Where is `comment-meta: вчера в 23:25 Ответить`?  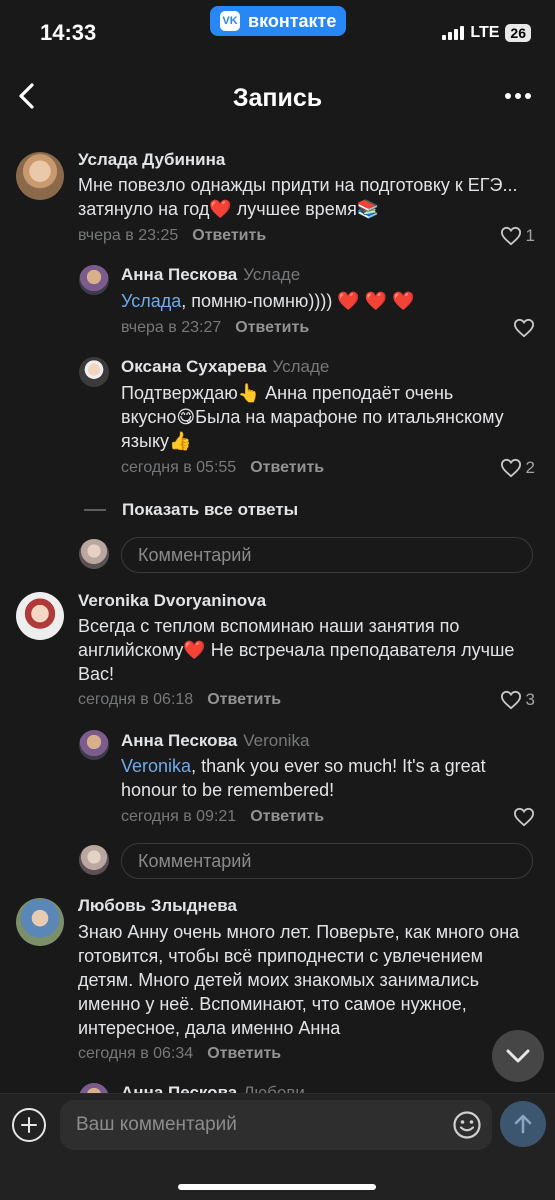 comment-meta: вчера в 23:25 Ответить is located at coordinates (172, 236).